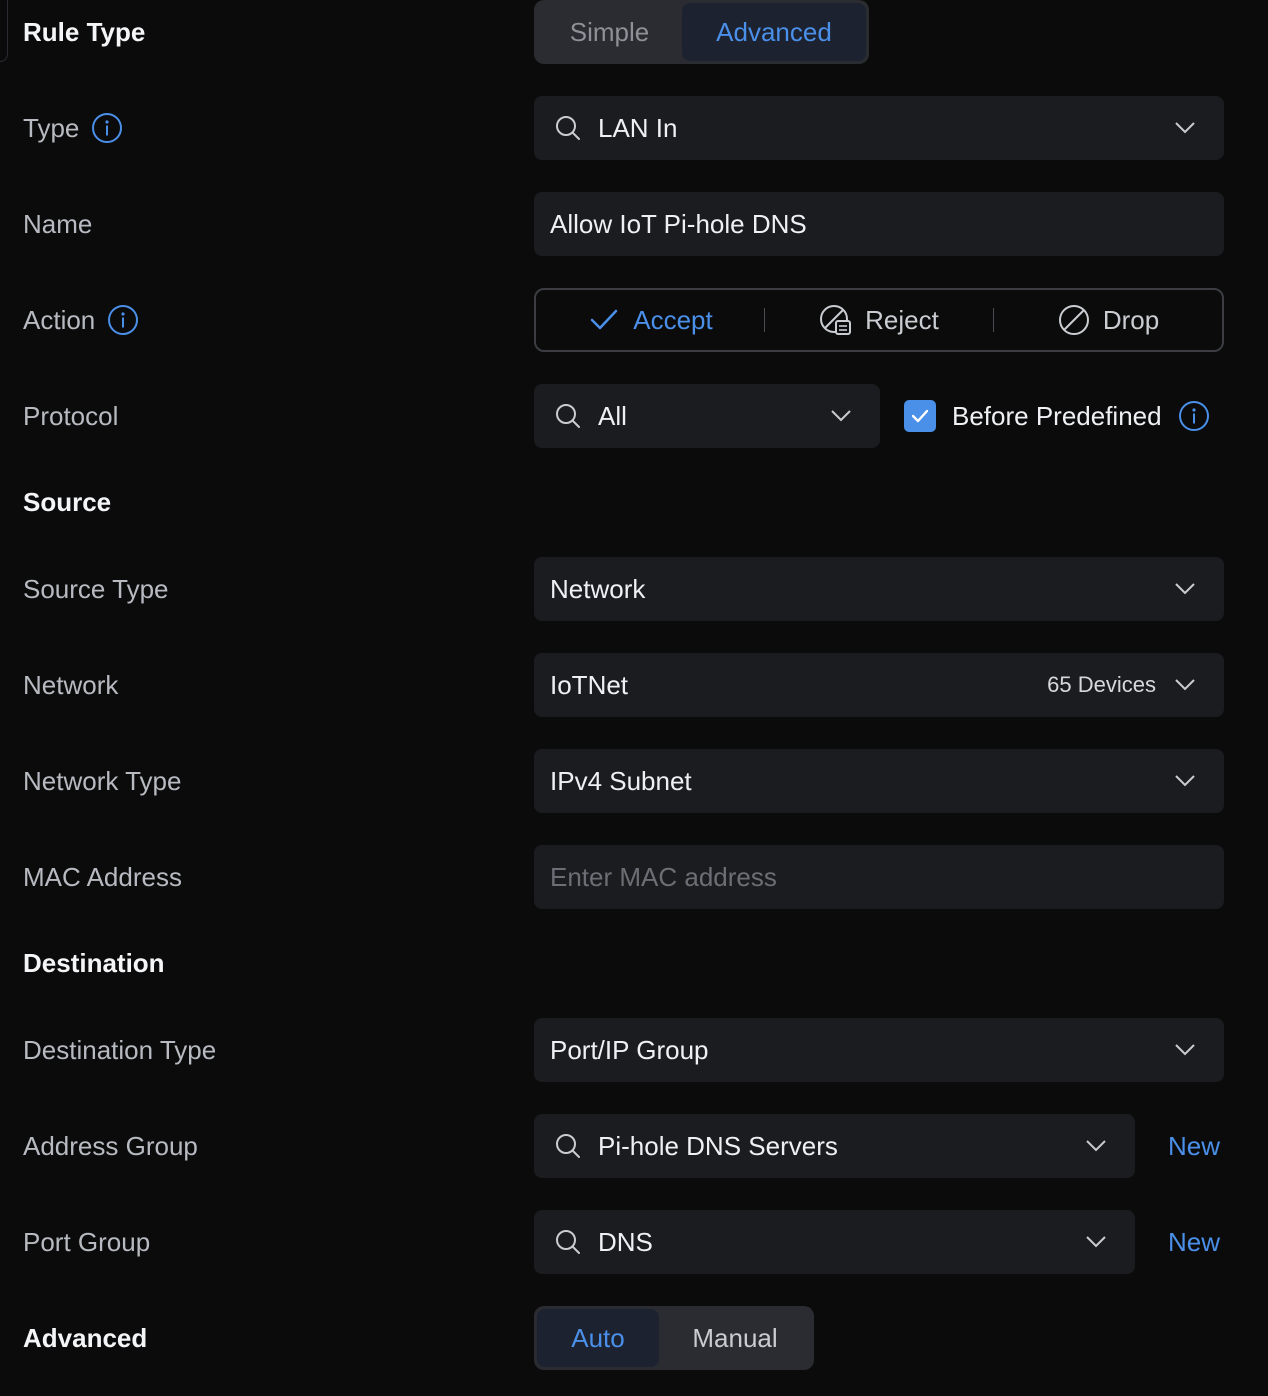 Image resolution: width=1268 pixels, height=1396 pixels. What do you see at coordinates (94, 962) in the screenshot?
I see `destination-heading: Destination` at bounding box center [94, 962].